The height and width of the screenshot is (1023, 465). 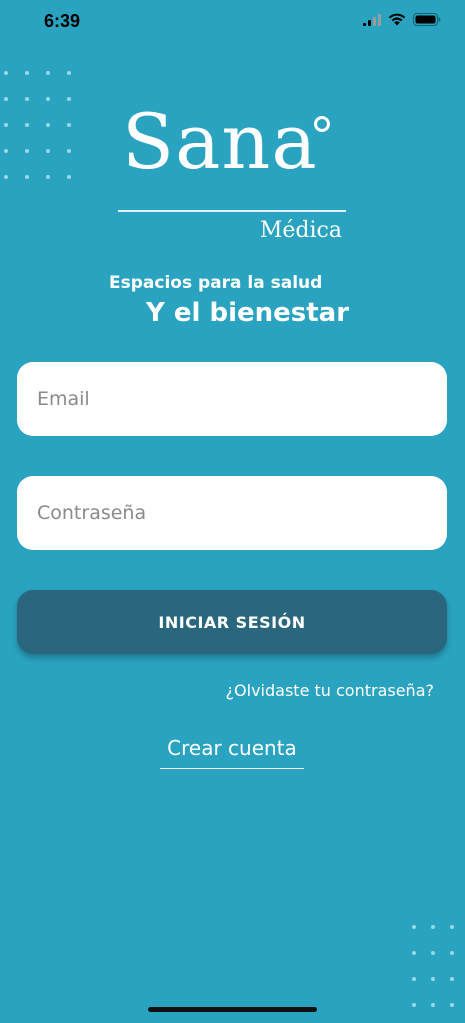 I want to click on logo-wordmark: Sana, so click(x=220, y=141).